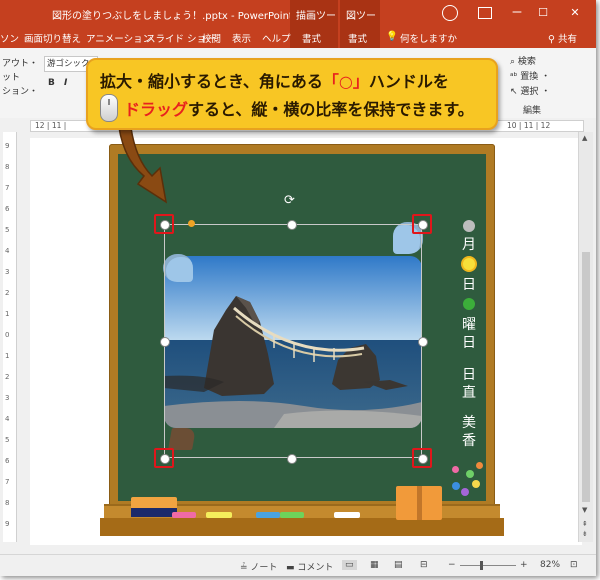  Describe the element at coordinates (51, 83) in the screenshot. I see `bold-button: B` at that location.